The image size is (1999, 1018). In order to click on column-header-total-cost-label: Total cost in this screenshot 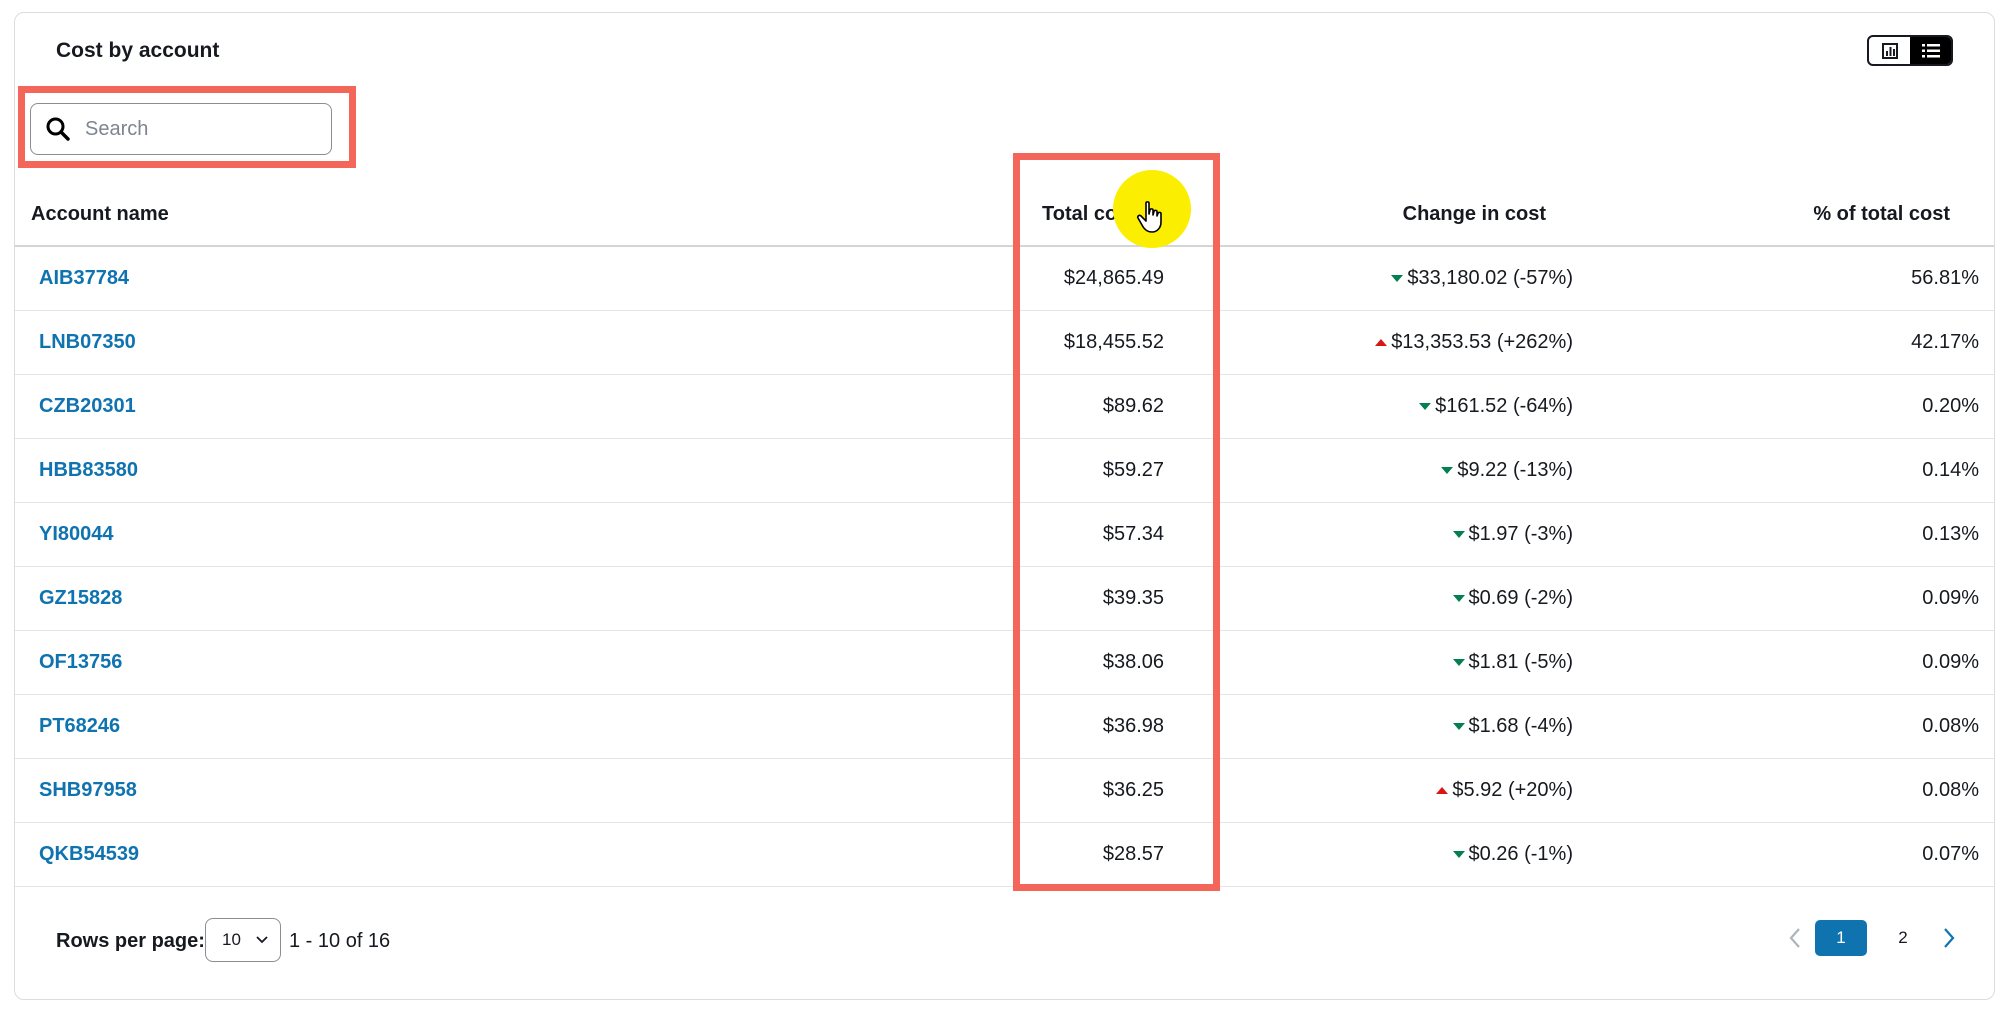, I will do `click(1088, 214)`.